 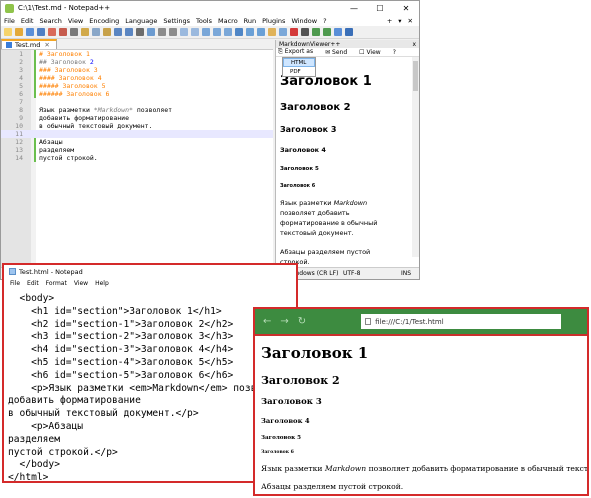 What do you see at coordinates (389, 21) in the screenshot?
I see `new-tab-button: +` at bounding box center [389, 21].